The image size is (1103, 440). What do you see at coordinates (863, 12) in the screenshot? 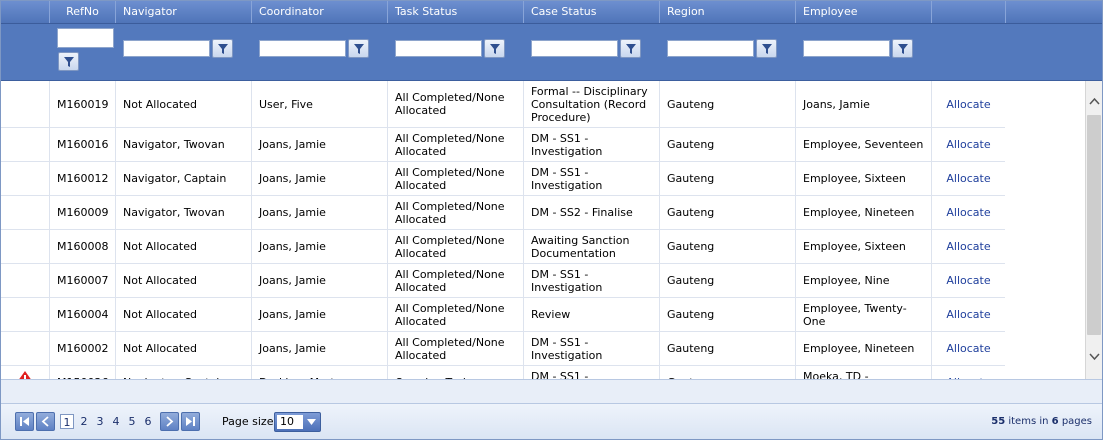
I see `header-employee: Employee` at bounding box center [863, 12].